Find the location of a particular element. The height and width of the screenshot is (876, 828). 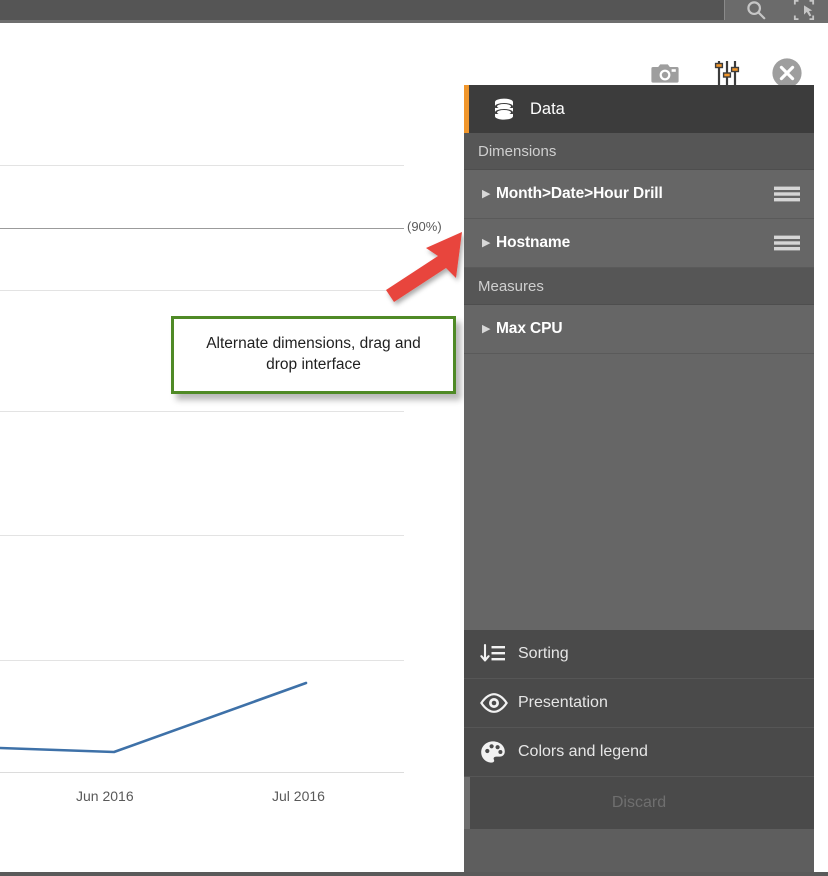

top-toolbar is located at coordinates (414, 10).